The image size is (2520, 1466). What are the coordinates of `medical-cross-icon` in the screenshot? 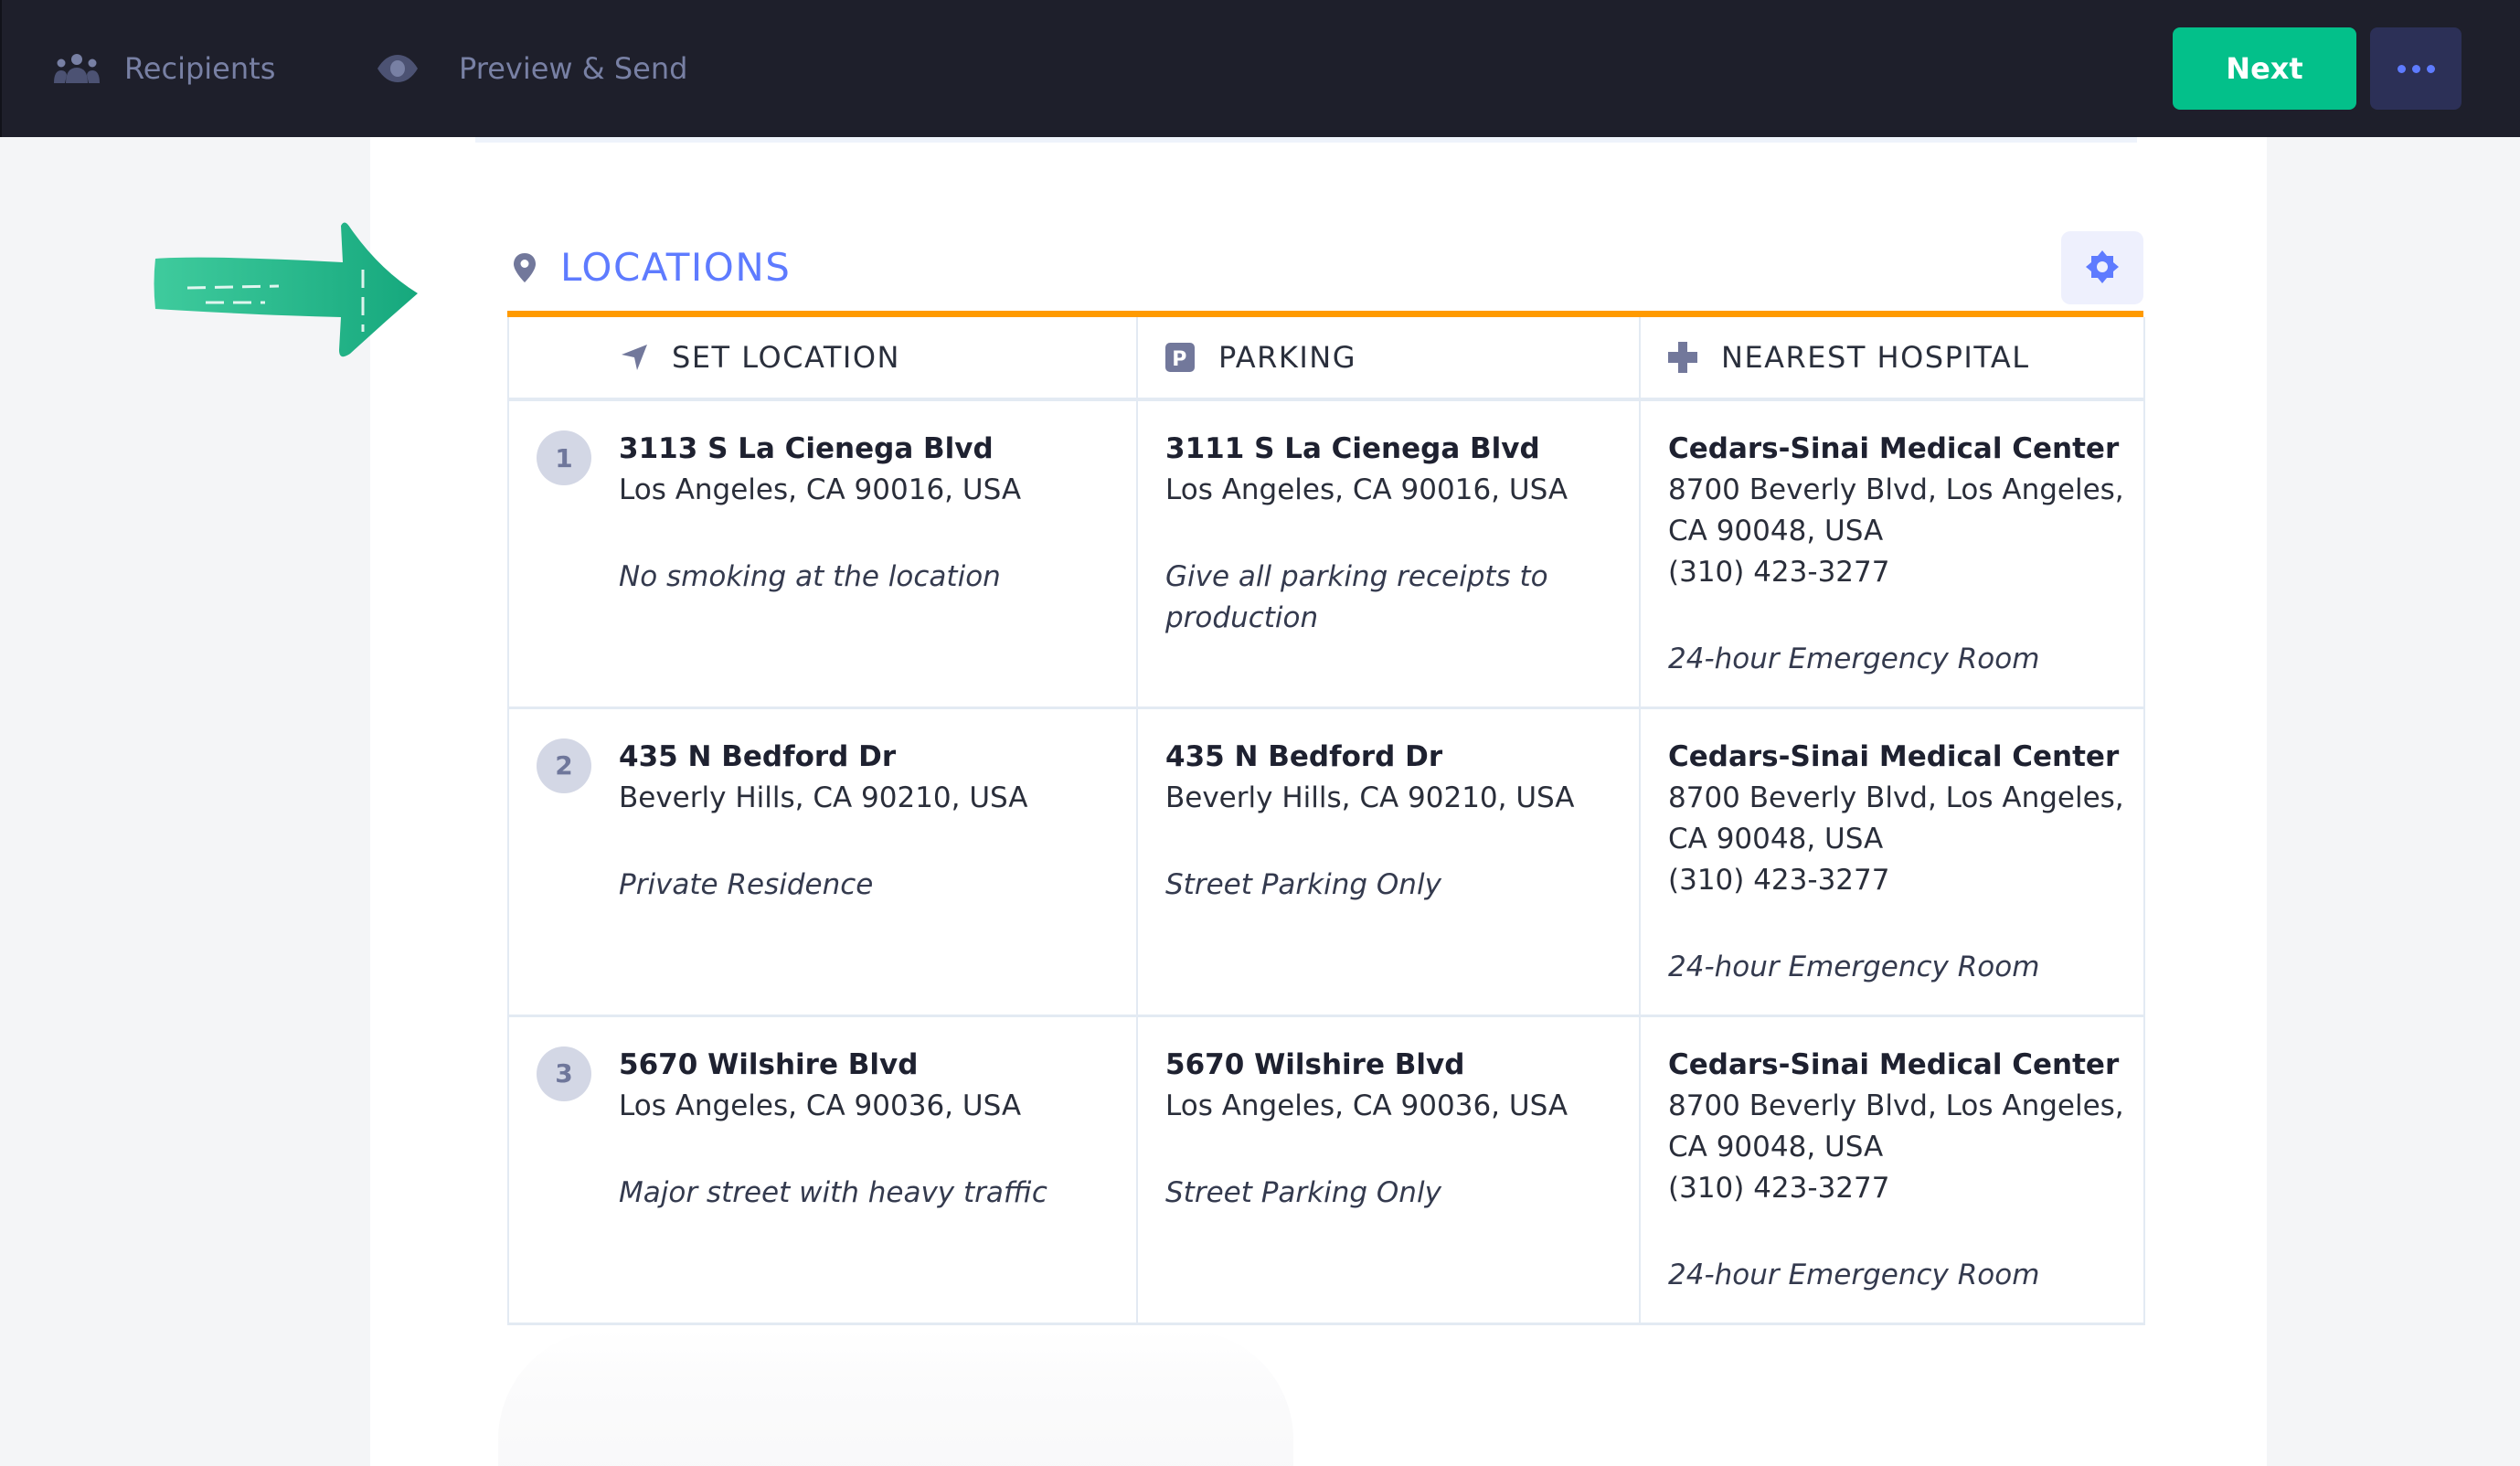 It's located at (1683, 357).